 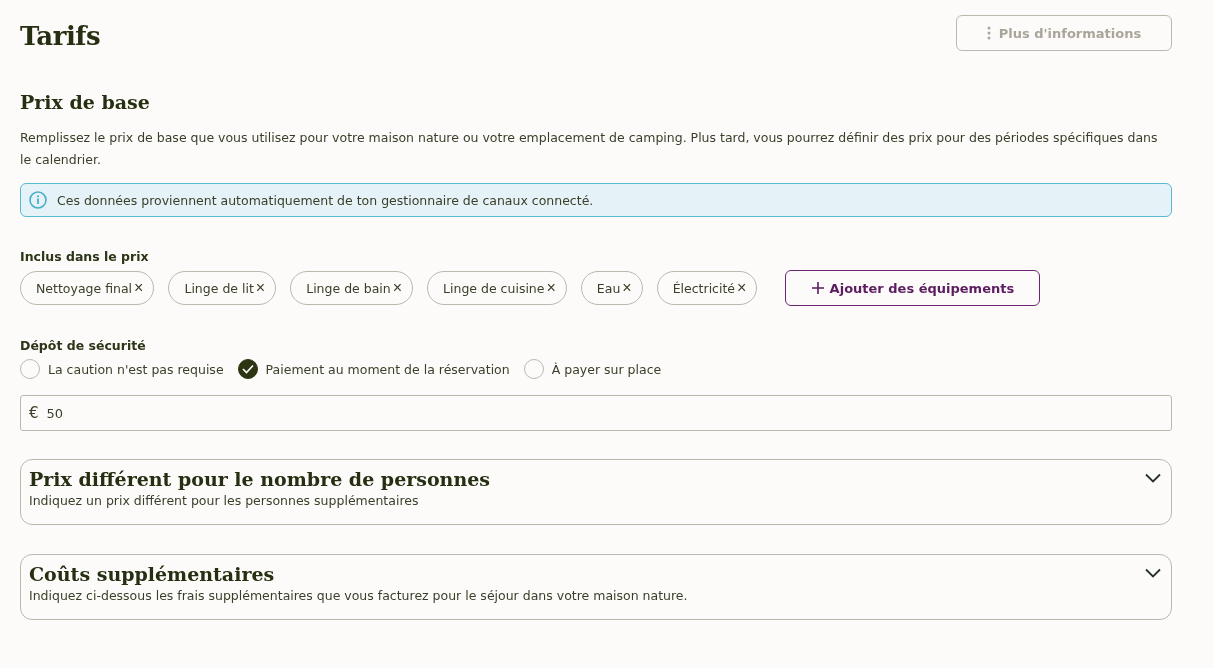 I want to click on page-title: Tarifs, so click(x=60, y=36).